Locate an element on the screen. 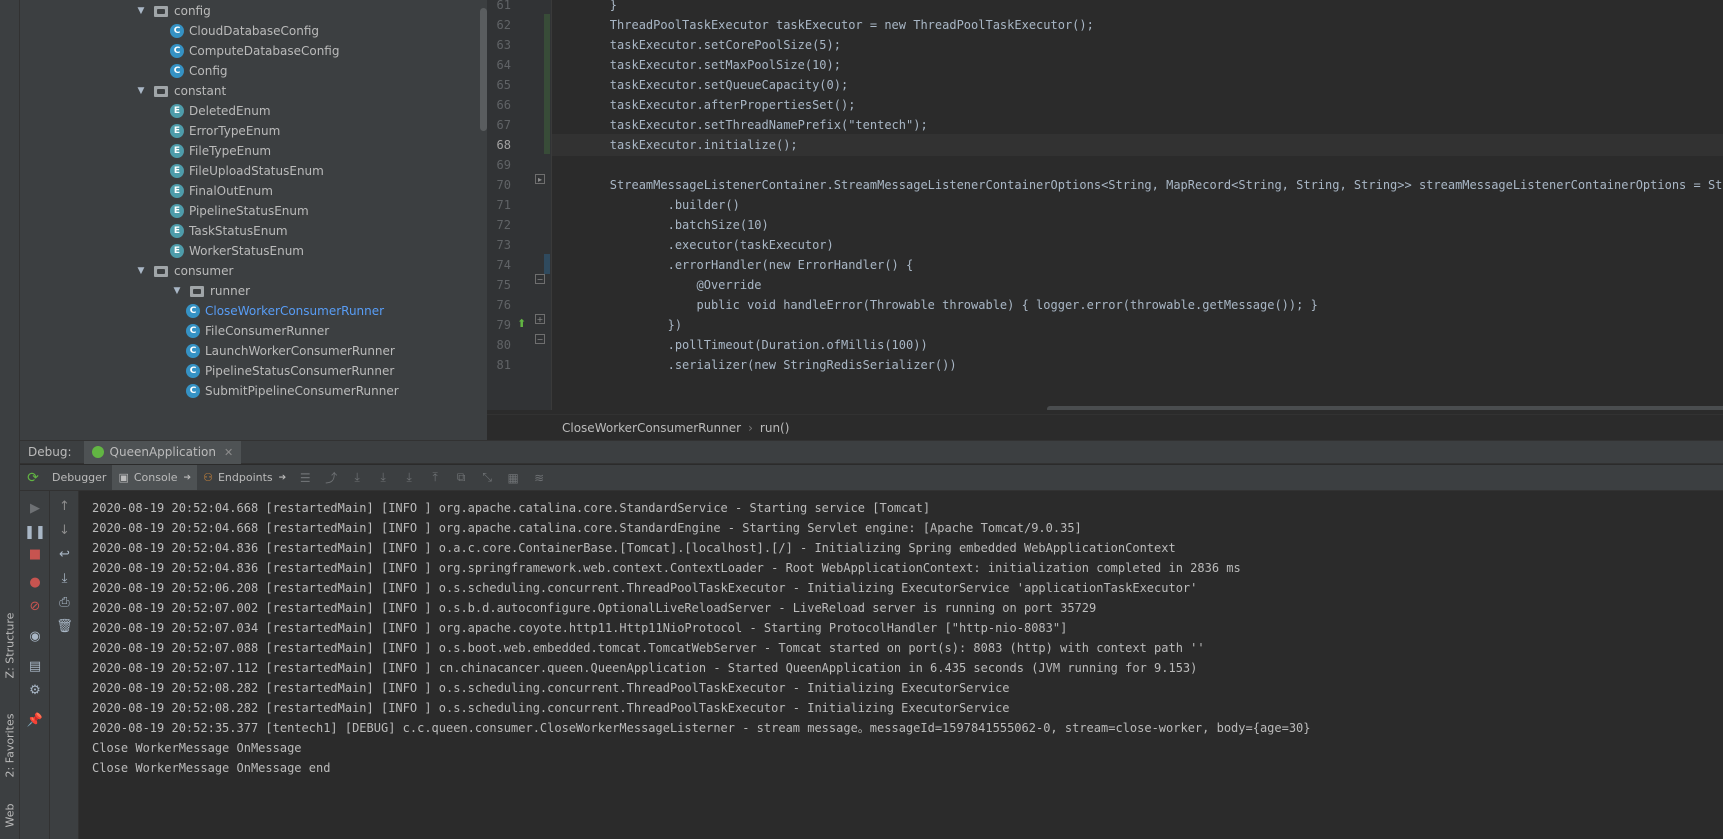 Image resolution: width=1723 pixels, height=839 pixels. code-line: .builder() is located at coordinates (1137, 205).